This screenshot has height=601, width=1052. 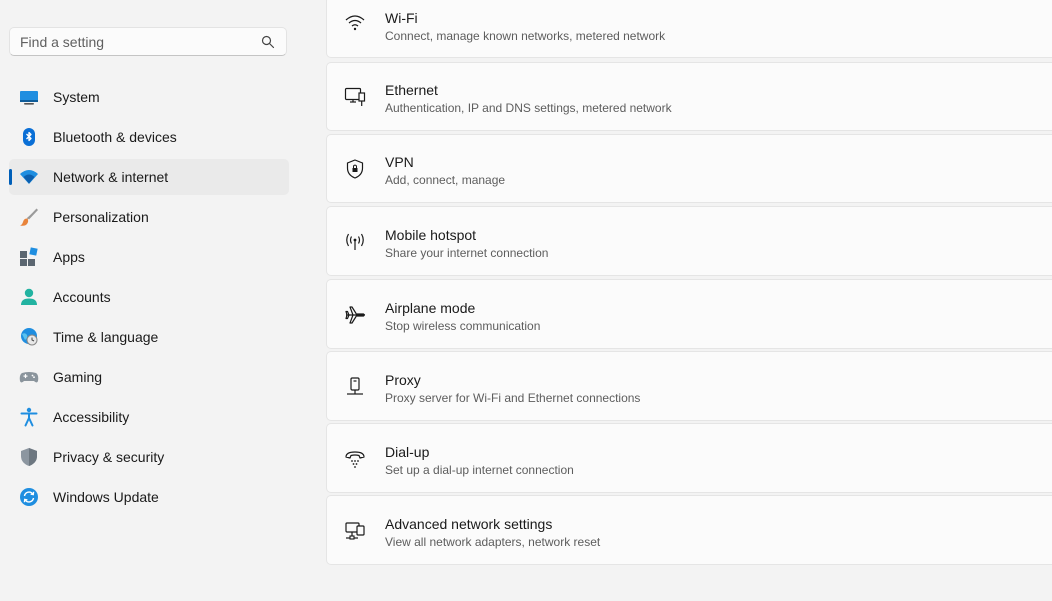 What do you see at coordinates (29, 457) in the screenshot?
I see `shield-icon` at bounding box center [29, 457].